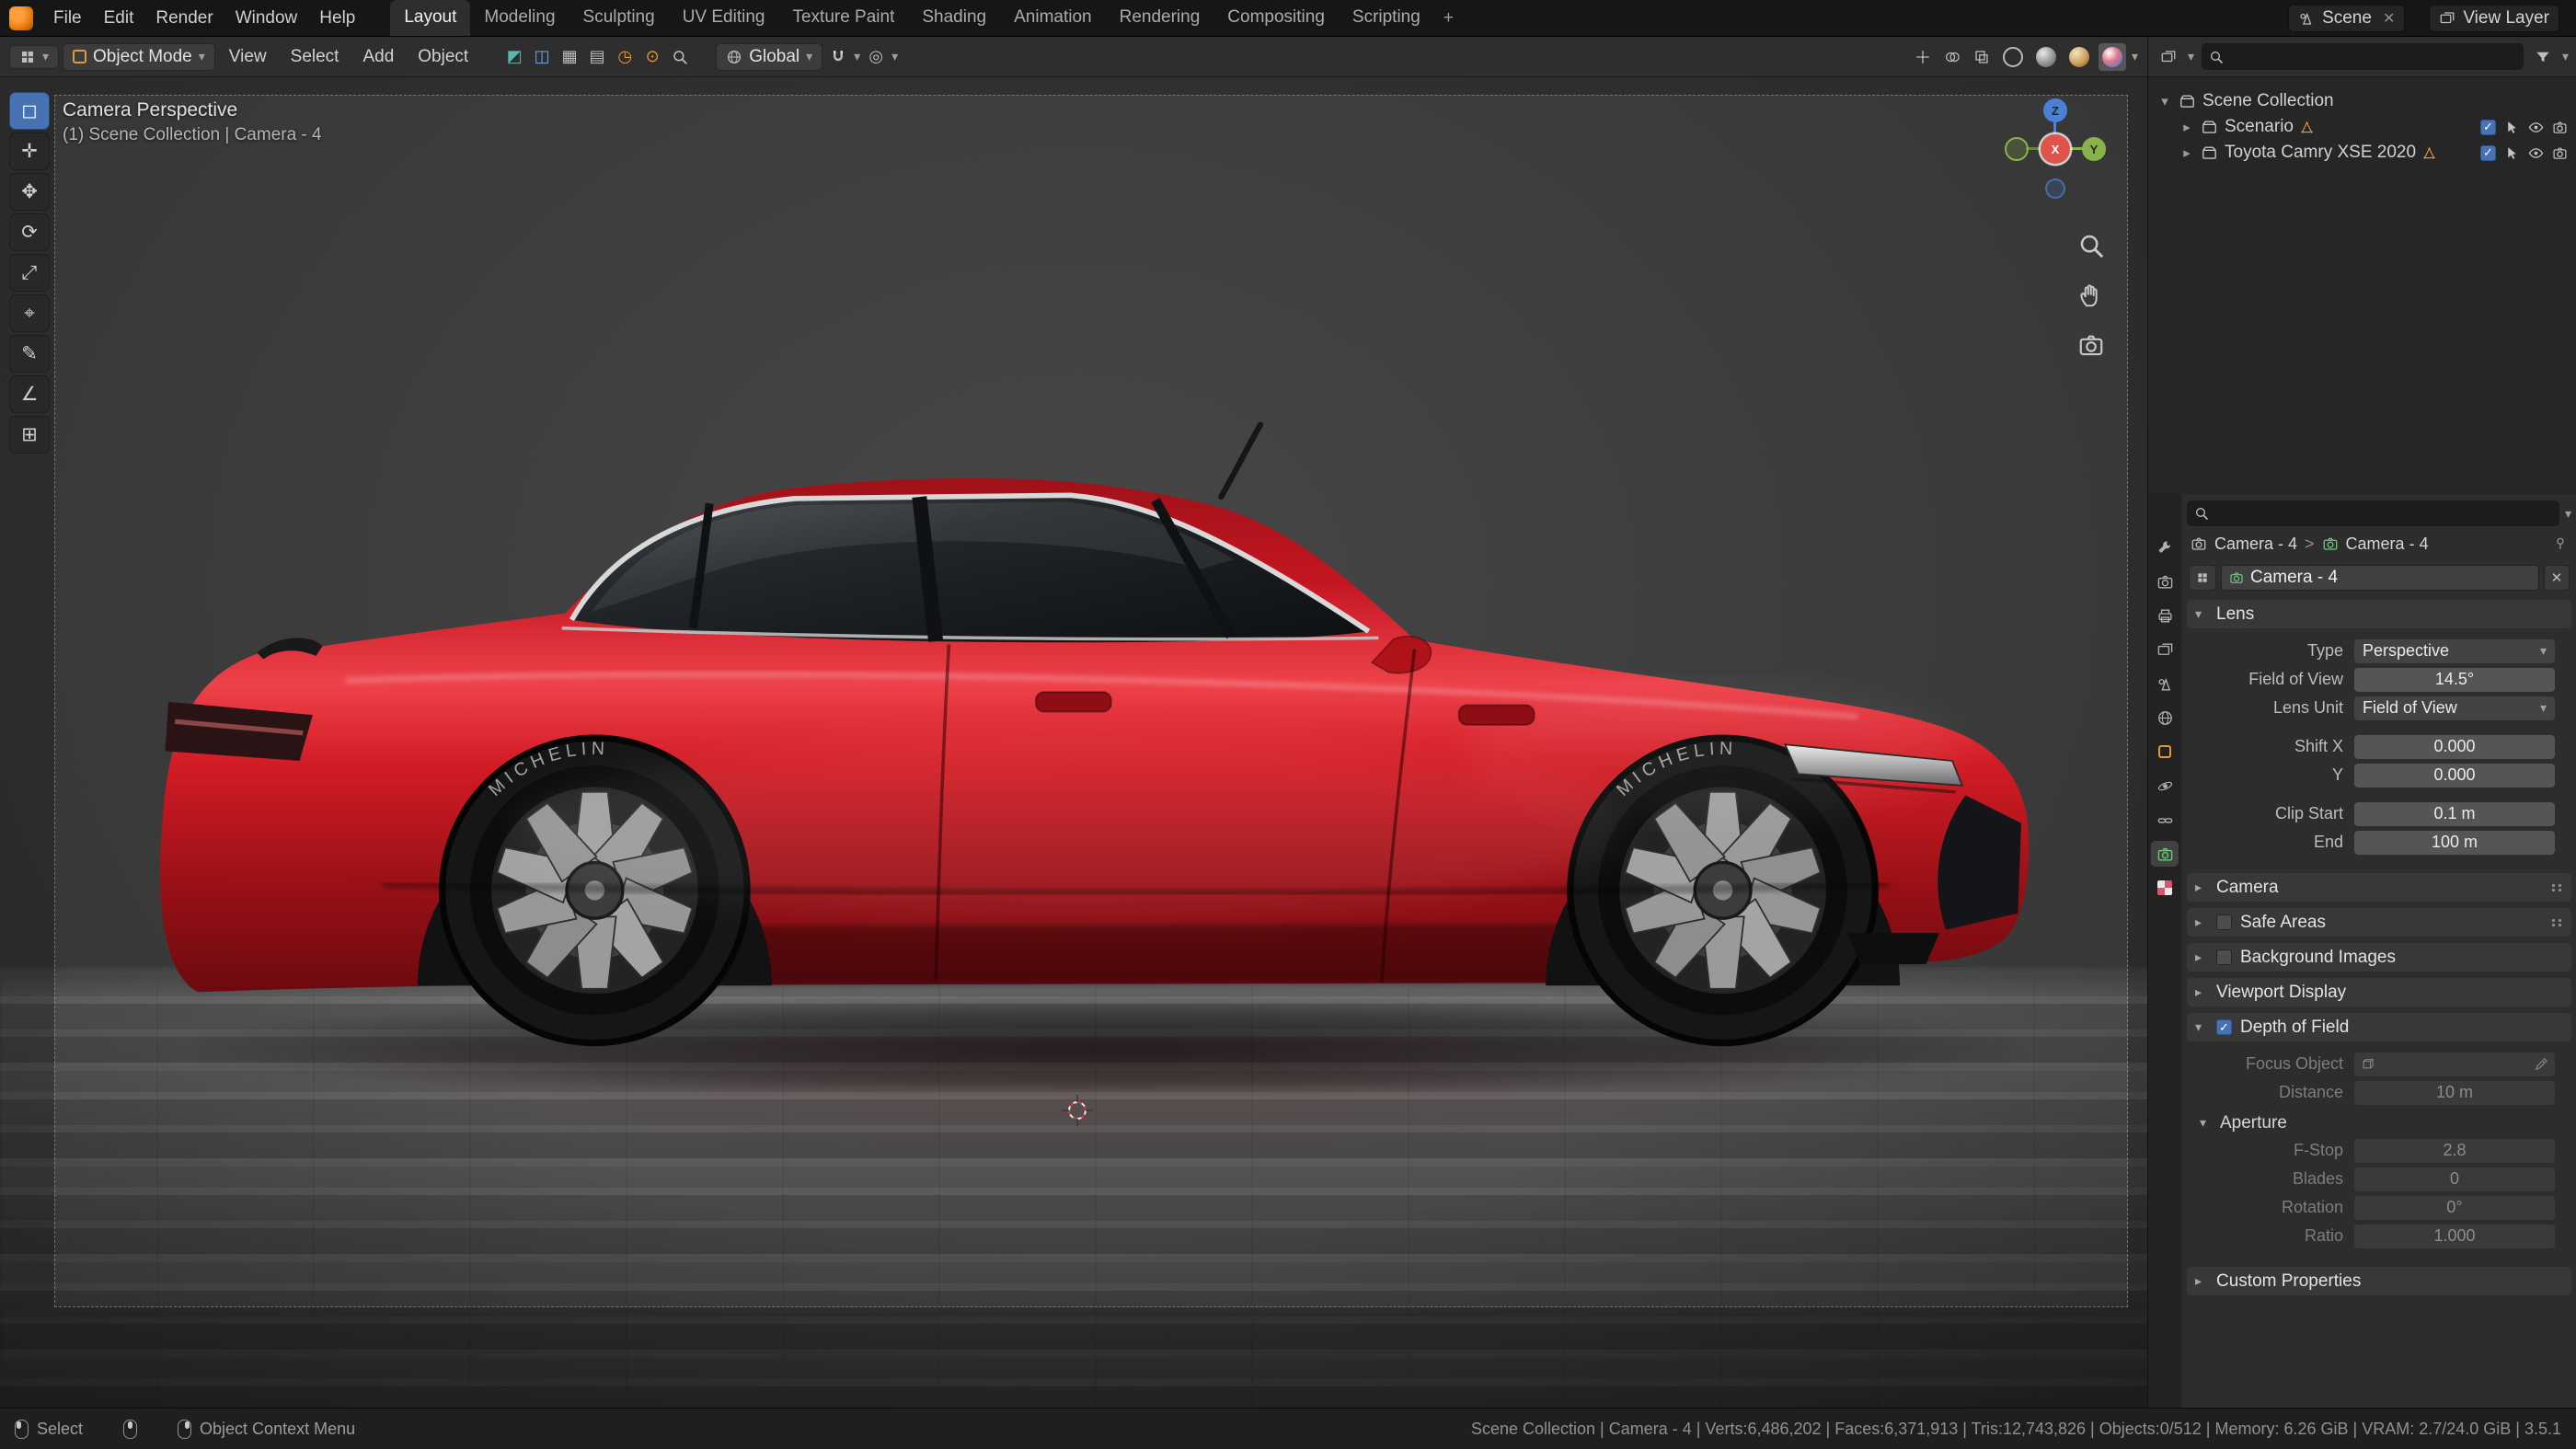  What do you see at coordinates (2165, 547) in the screenshot?
I see `tab-tool` at bounding box center [2165, 547].